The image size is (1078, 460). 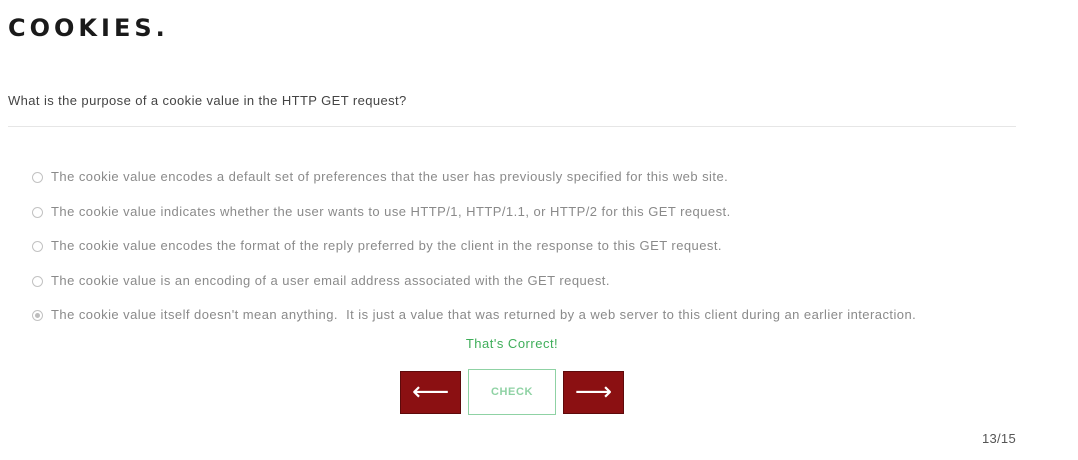 What do you see at coordinates (512, 126) in the screenshot?
I see `divider` at bounding box center [512, 126].